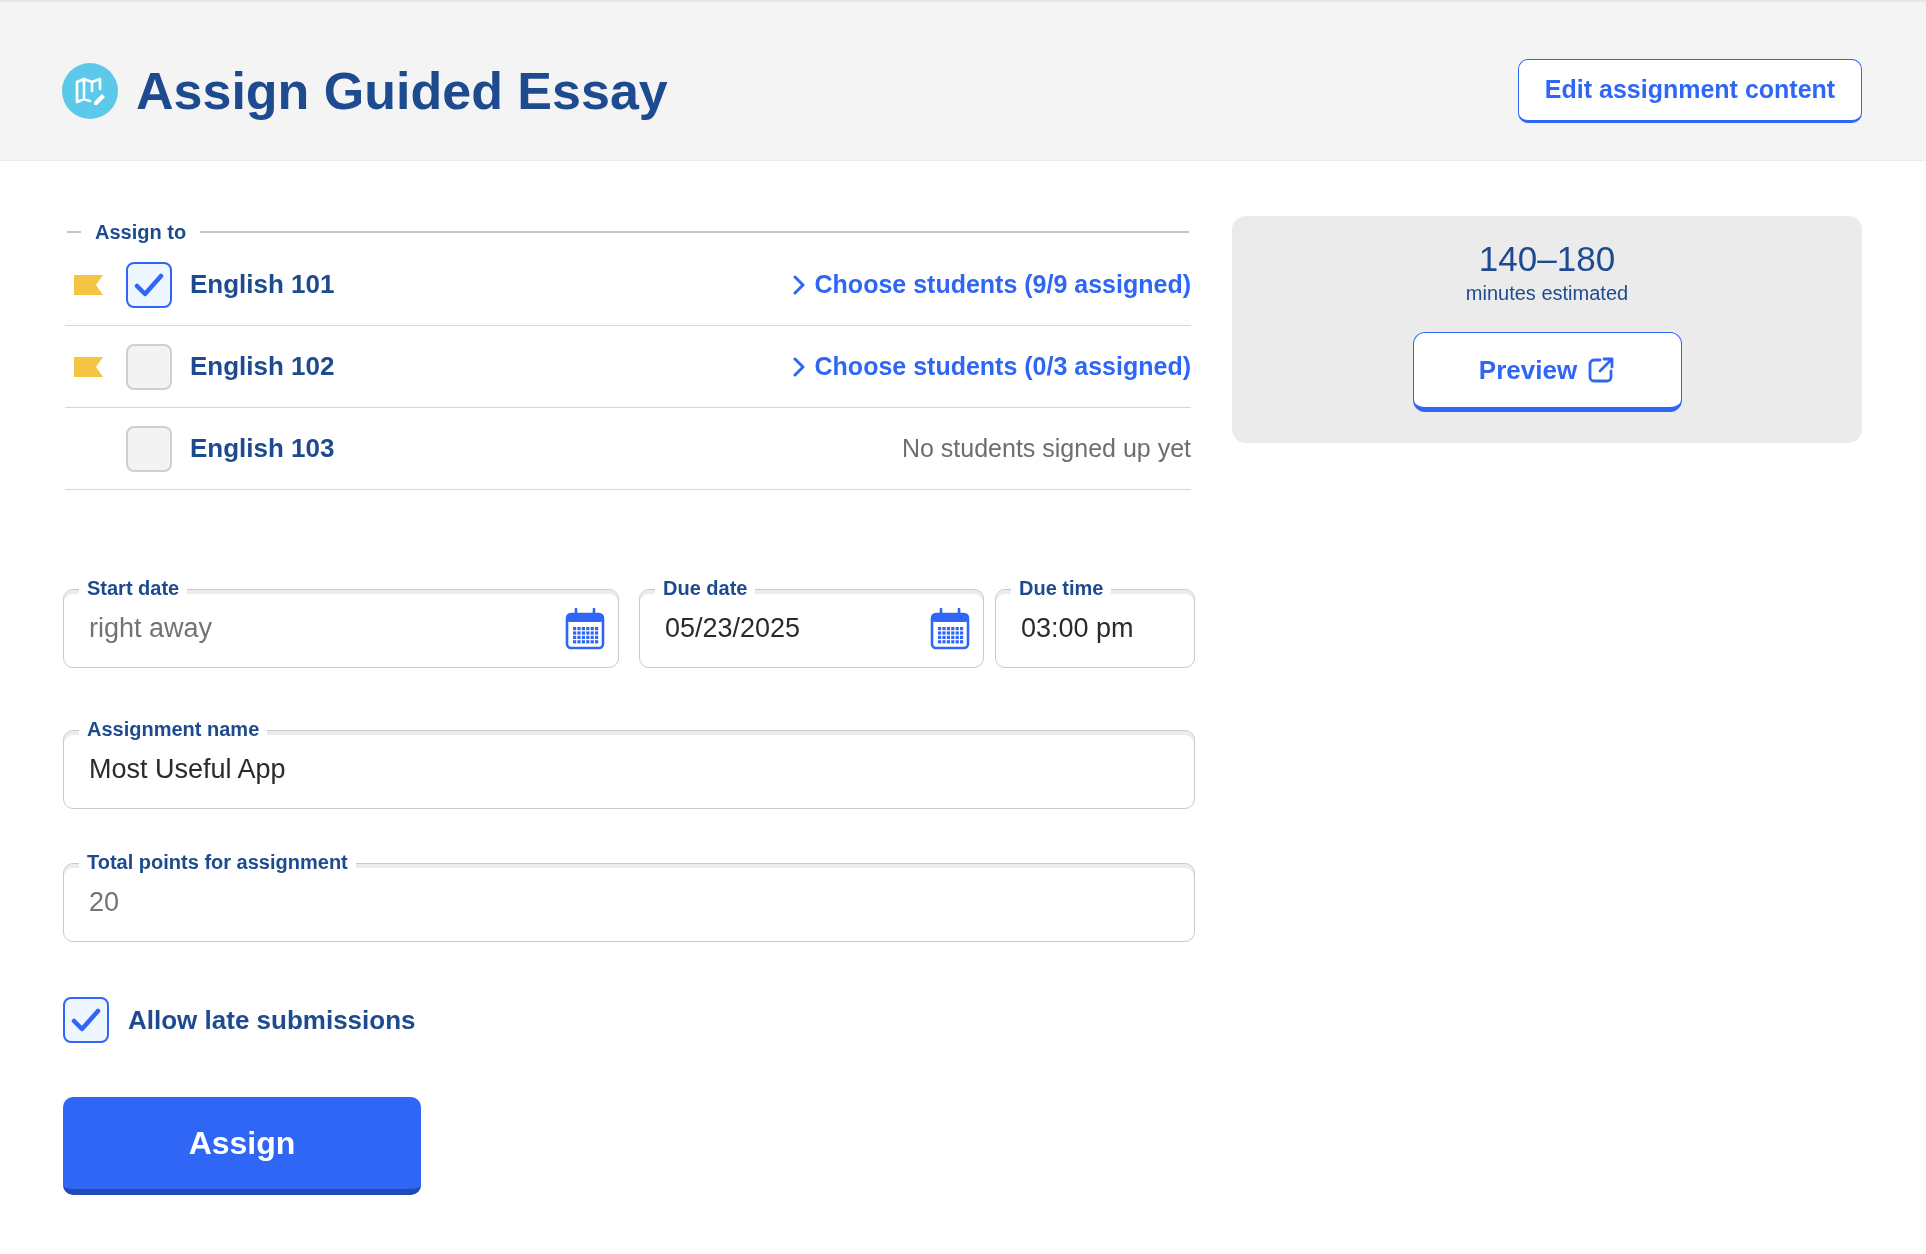 The width and height of the screenshot is (1926, 1254). What do you see at coordinates (1046, 448) in the screenshot?
I see `no-students-note: No students signed up yet` at bounding box center [1046, 448].